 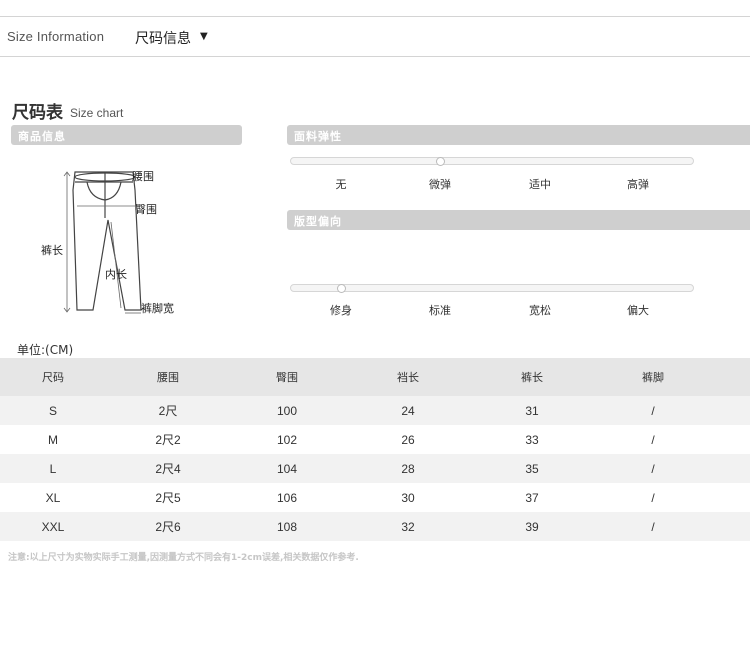 What do you see at coordinates (540, 184) in the screenshot?
I see `elasticity-option: 适中` at bounding box center [540, 184].